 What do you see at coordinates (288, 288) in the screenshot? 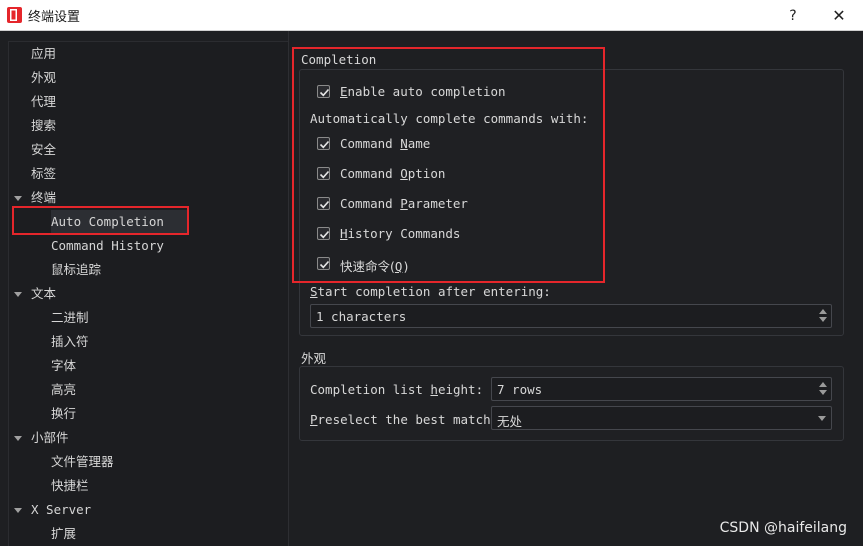
I see `panel-divider` at bounding box center [288, 288].